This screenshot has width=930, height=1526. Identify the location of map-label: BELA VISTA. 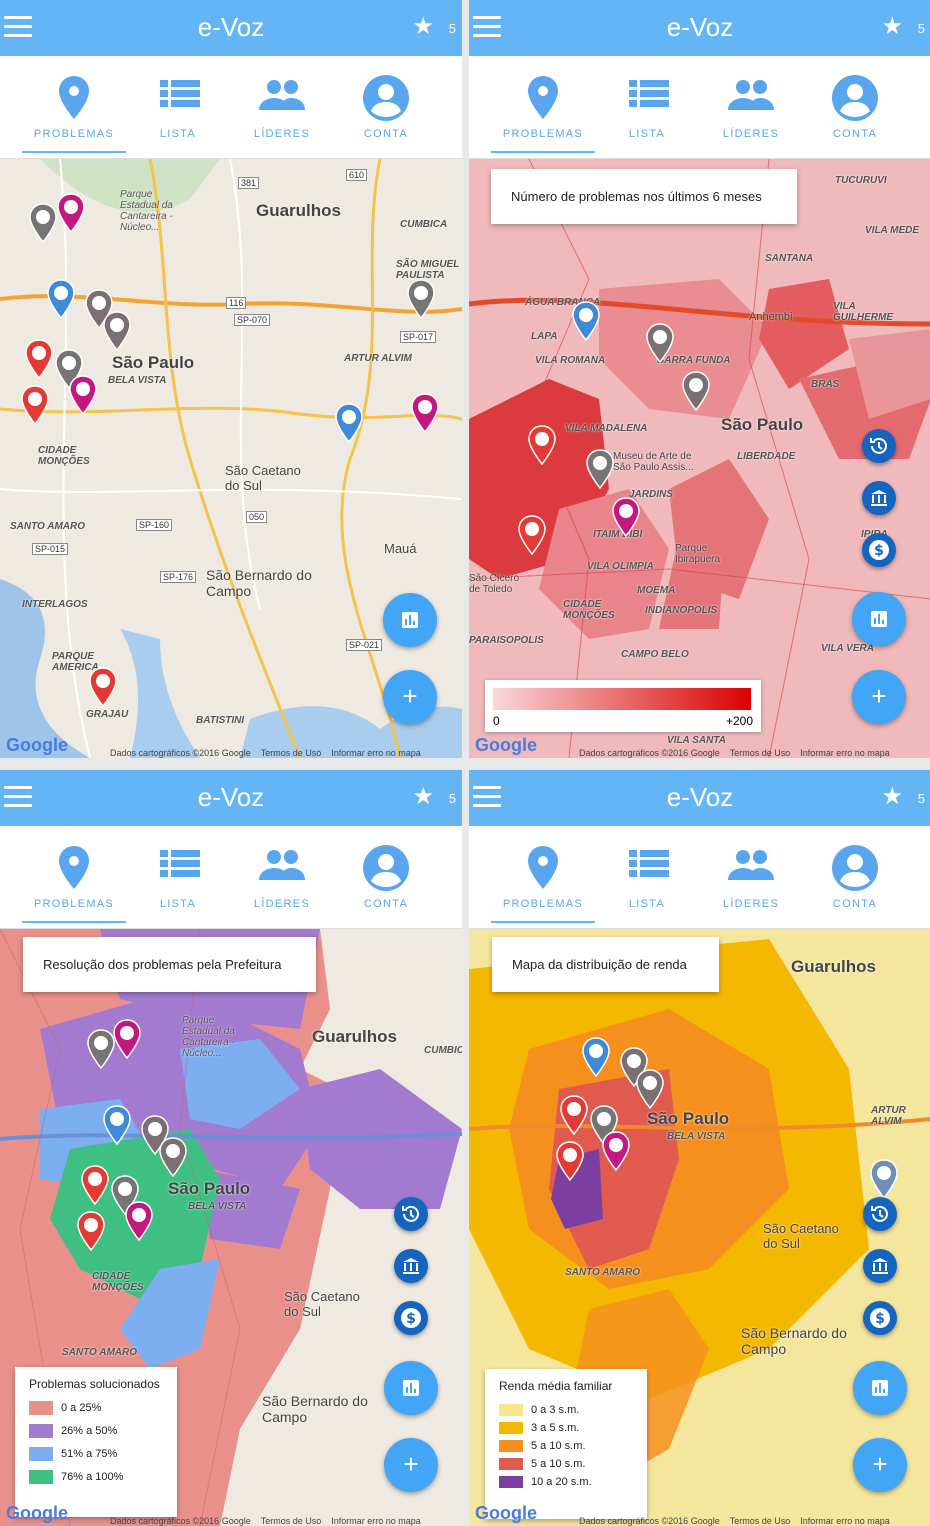
(696, 1136).